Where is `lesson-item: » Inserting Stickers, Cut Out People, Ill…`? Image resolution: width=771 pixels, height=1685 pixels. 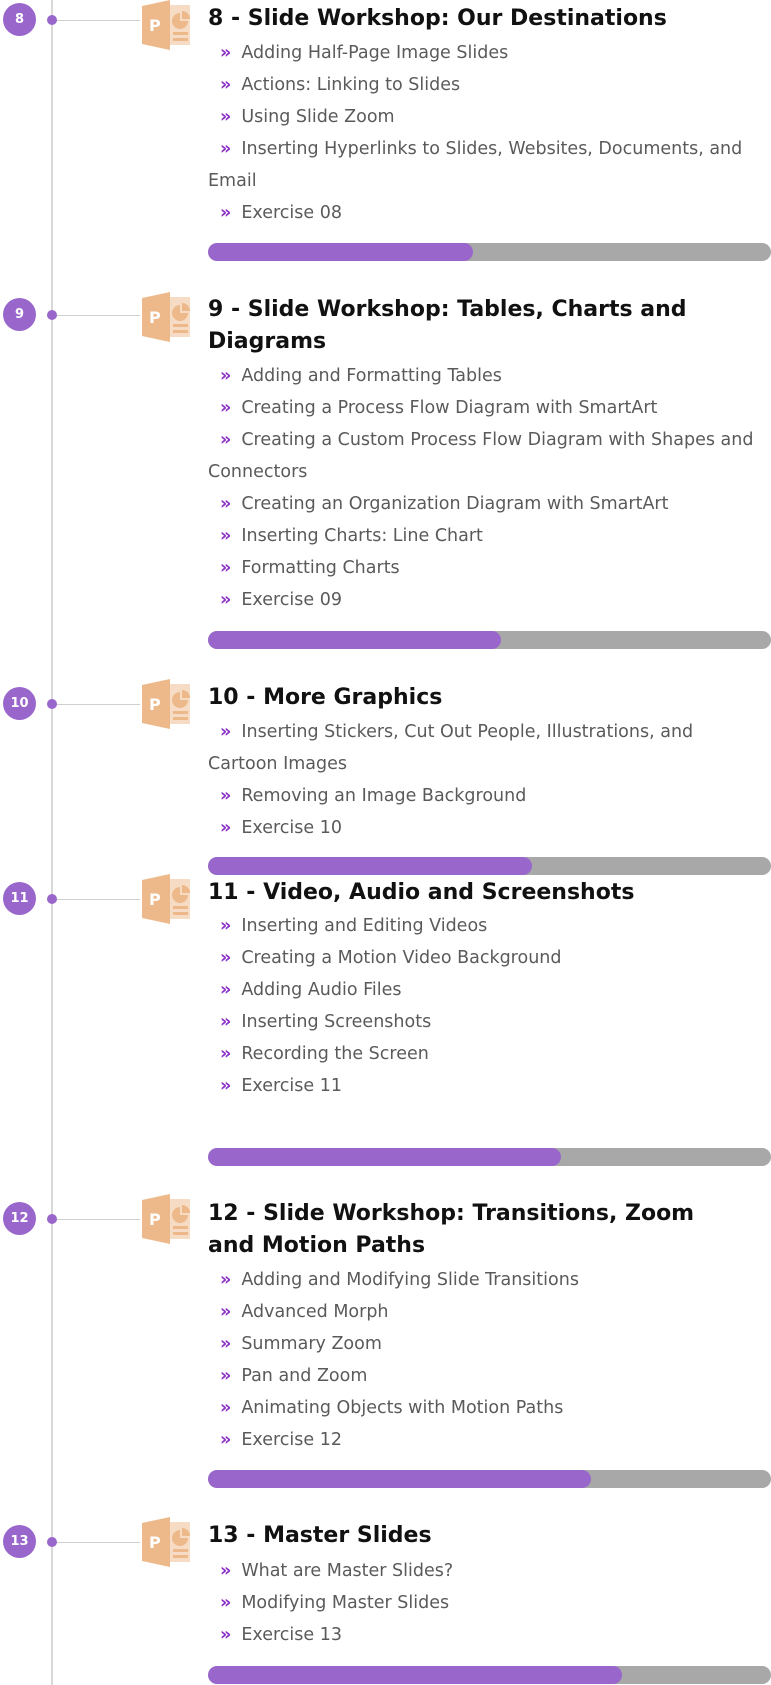
lesson-item: » Inserting Stickers, Cut Out People, Ill… is located at coordinates (482, 748).